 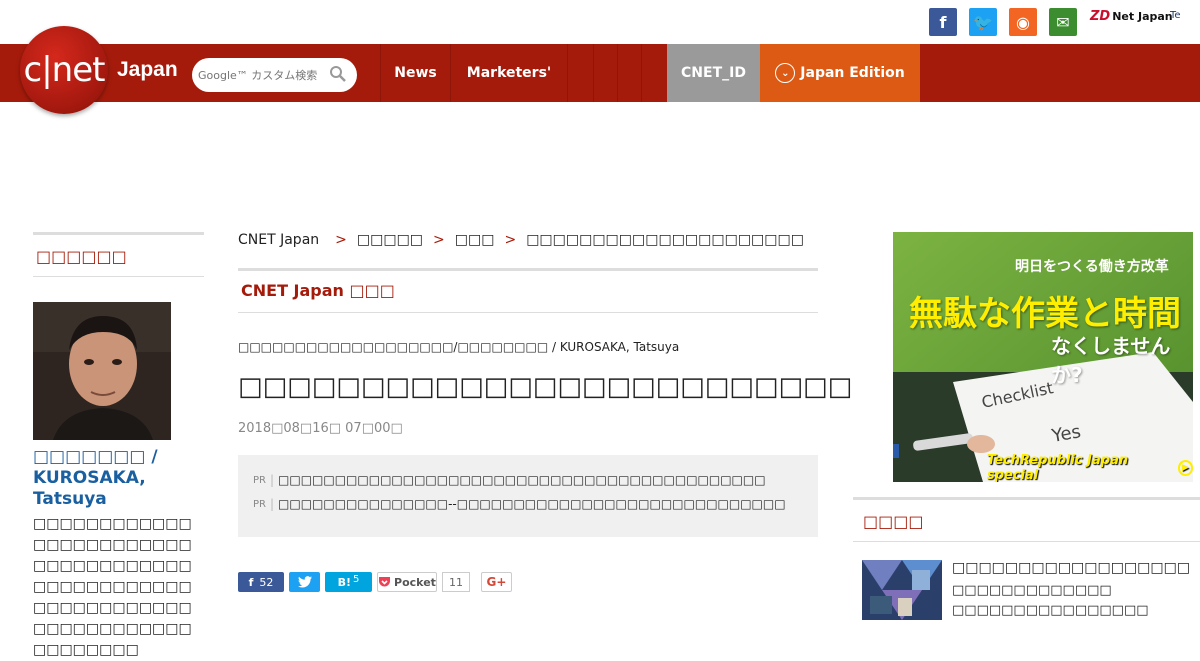 I want to click on author-photo, so click(x=102, y=371).